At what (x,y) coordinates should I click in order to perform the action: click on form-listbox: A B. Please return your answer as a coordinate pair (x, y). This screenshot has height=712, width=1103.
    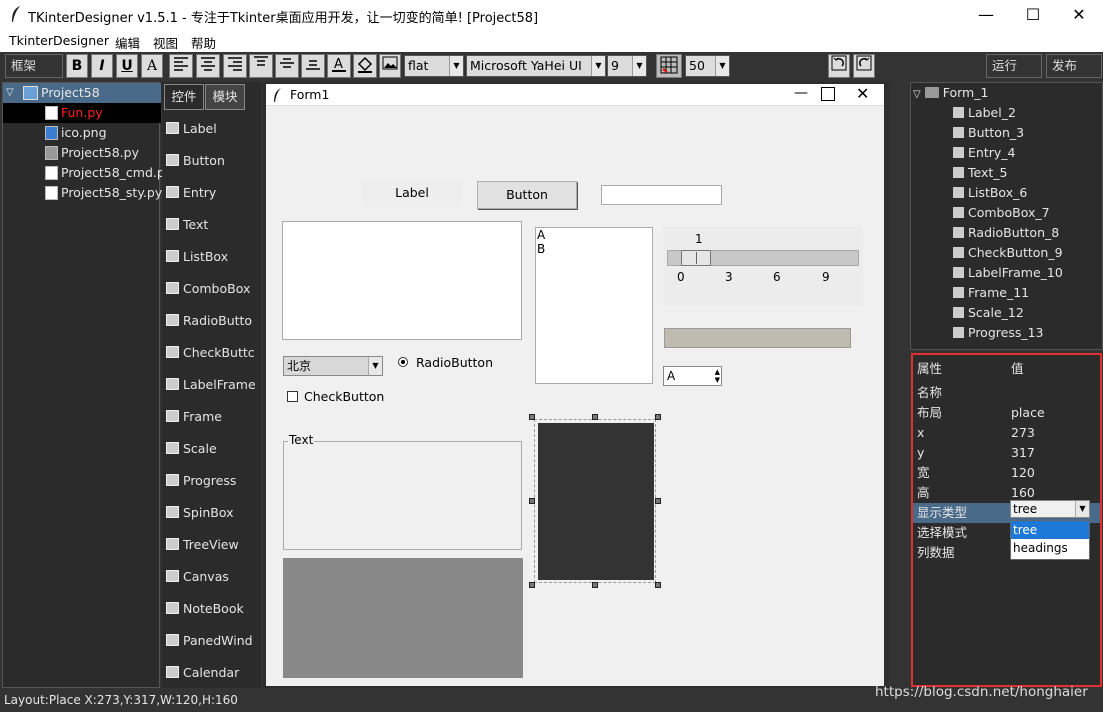
    Looking at the image, I should click on (594, 305).